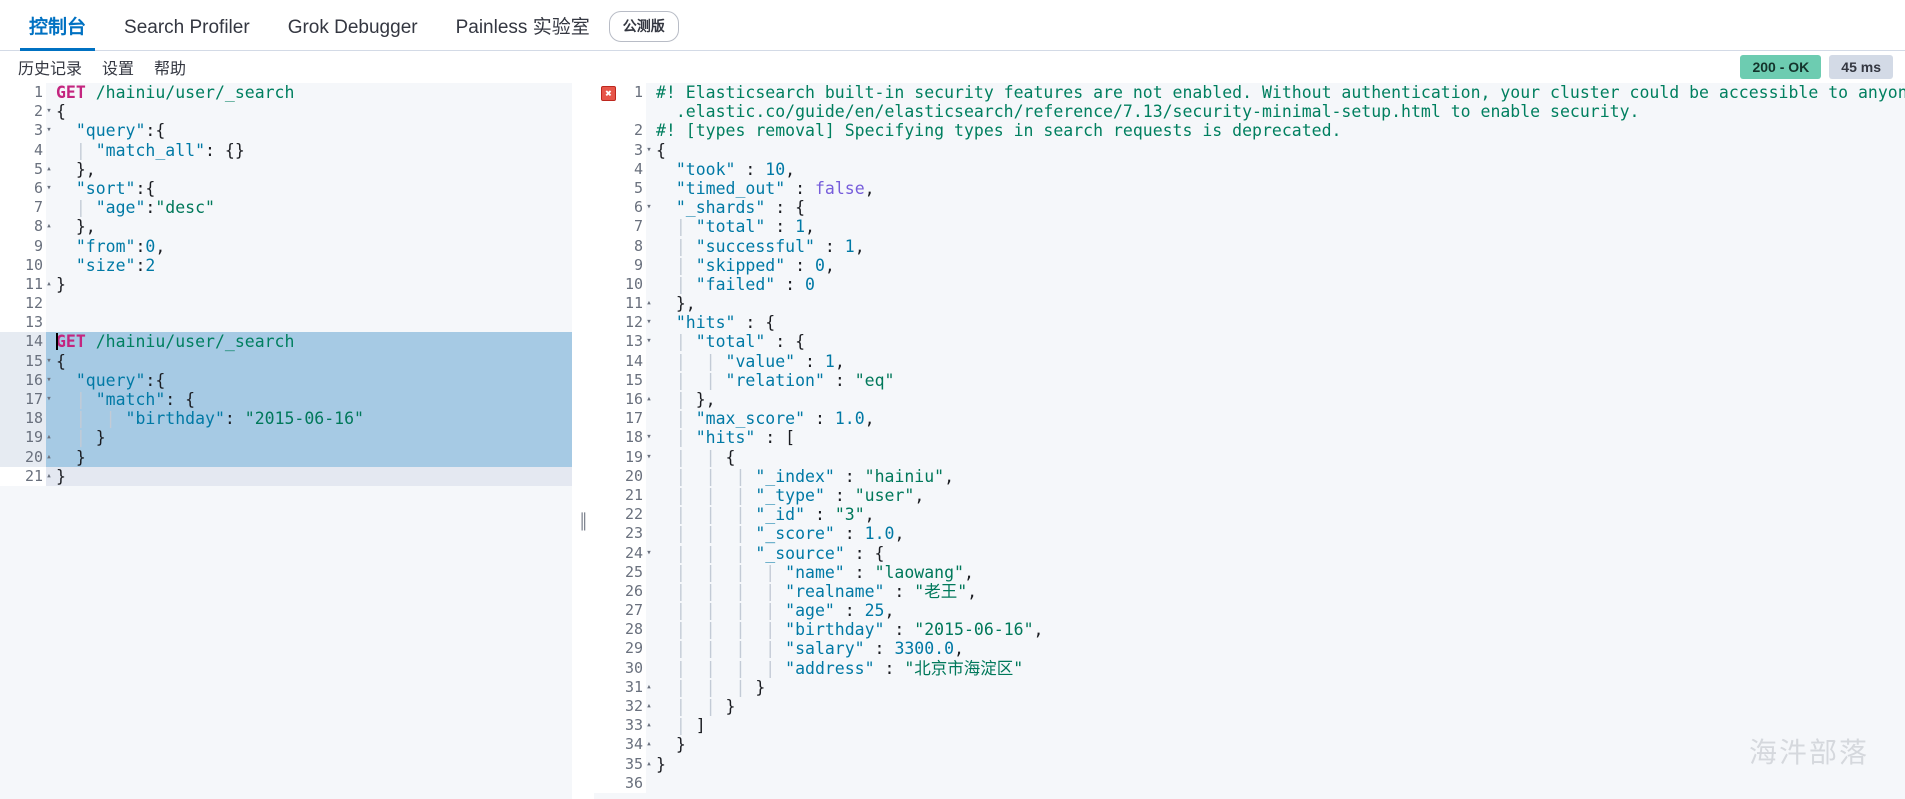 Image resolution: width=1905 pixels, height=799 pixels. Describe the element at coordinates (309, 93) in the screenshot. I see `editor-line-text: GET /hainiu/user/_search` at that location.